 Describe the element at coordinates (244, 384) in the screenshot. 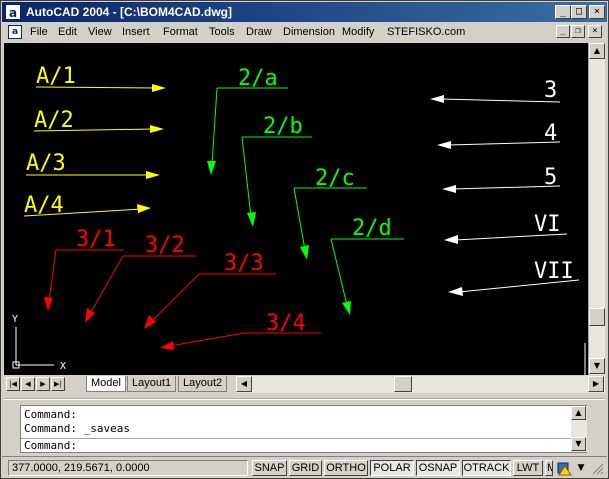

I see `scroll-left-button: ◀` at that location.